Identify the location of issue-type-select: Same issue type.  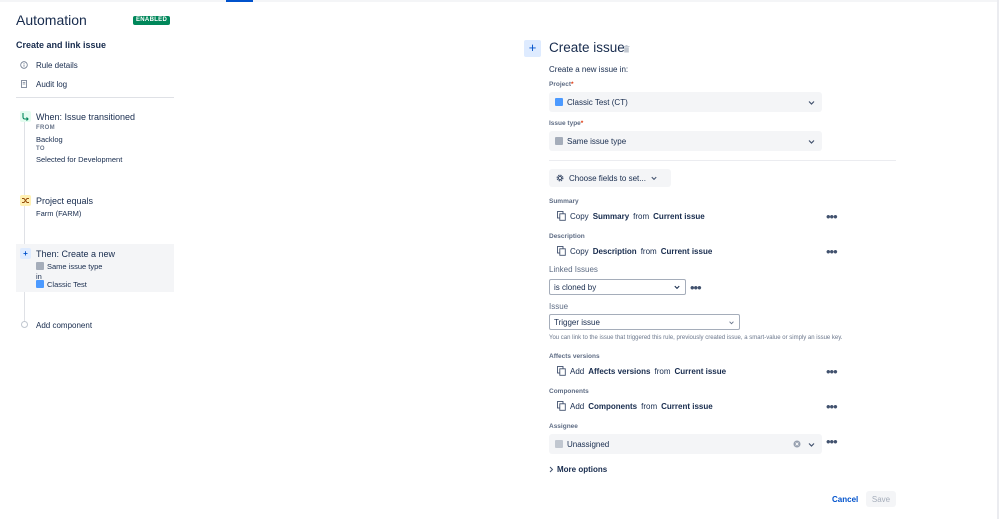
(685, 141).